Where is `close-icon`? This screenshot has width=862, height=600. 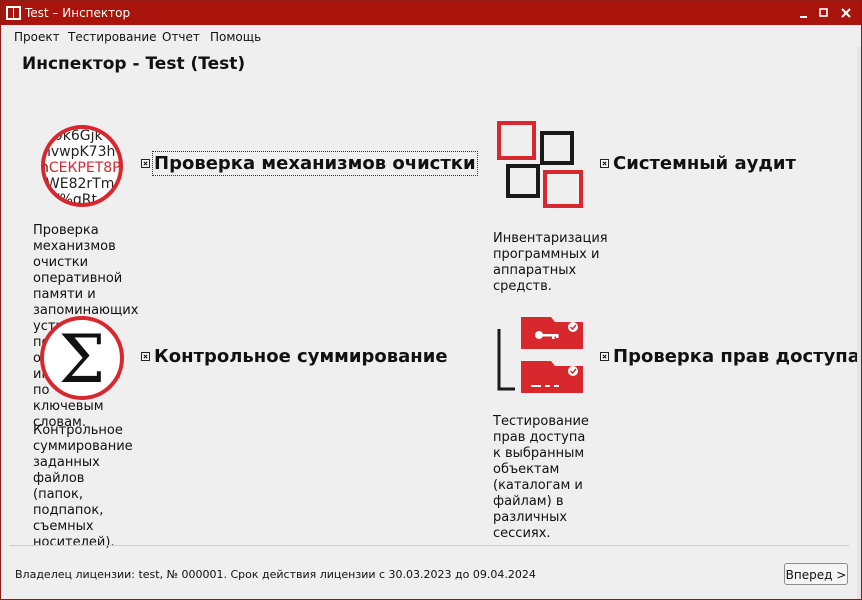 close-icon is located at coordinates (846, 13).